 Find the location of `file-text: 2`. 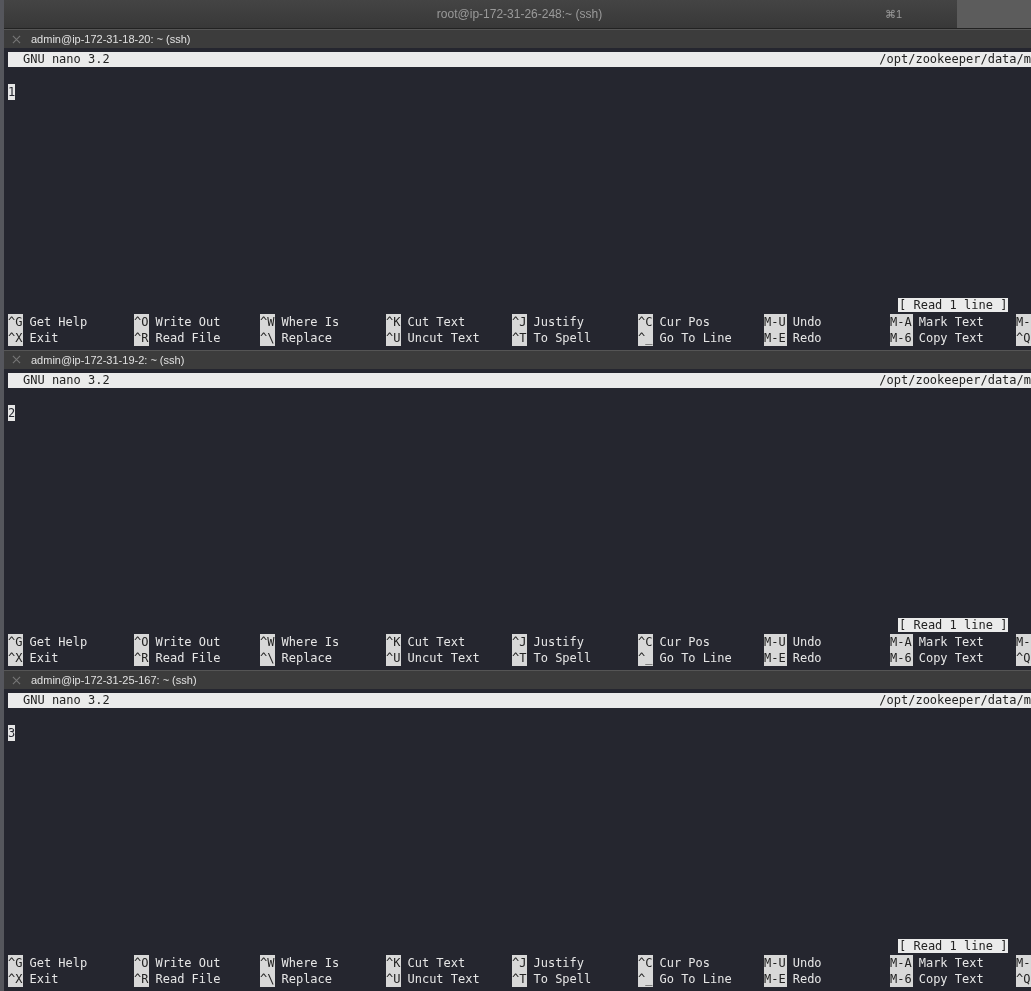

file-text: 2 is located at coordinates (12, 412).